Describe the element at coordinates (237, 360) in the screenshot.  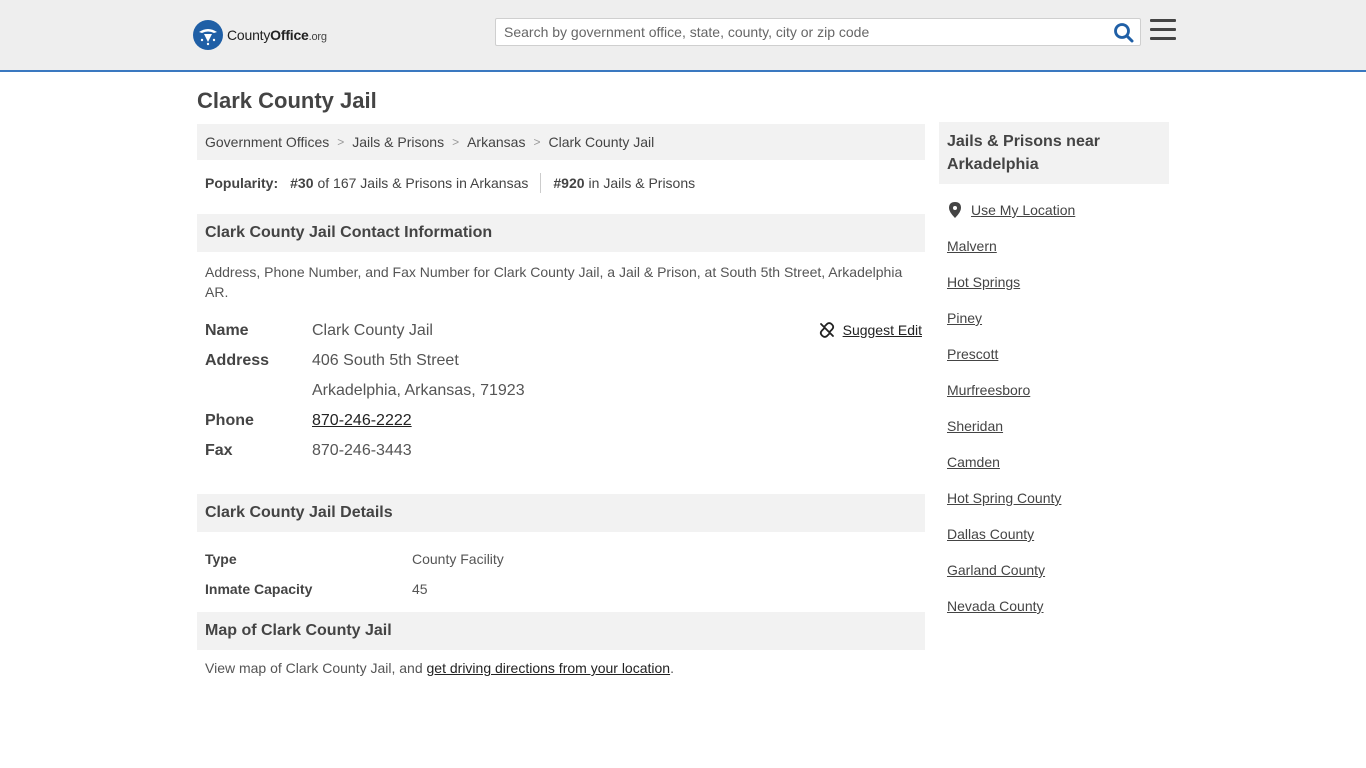
I see `address-label: Address` at that location.